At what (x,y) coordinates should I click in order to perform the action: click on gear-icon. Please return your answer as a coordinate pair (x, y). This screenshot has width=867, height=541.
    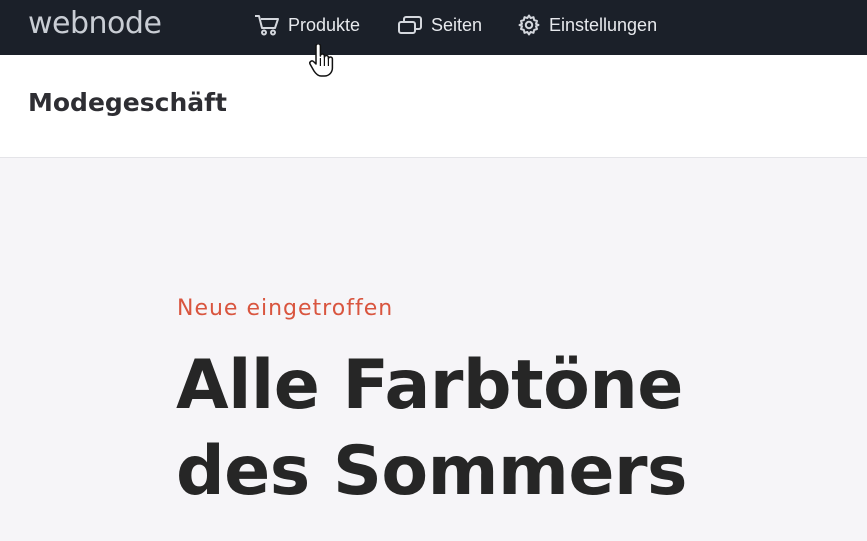
    Looking at the image, I should click on (529, 25).